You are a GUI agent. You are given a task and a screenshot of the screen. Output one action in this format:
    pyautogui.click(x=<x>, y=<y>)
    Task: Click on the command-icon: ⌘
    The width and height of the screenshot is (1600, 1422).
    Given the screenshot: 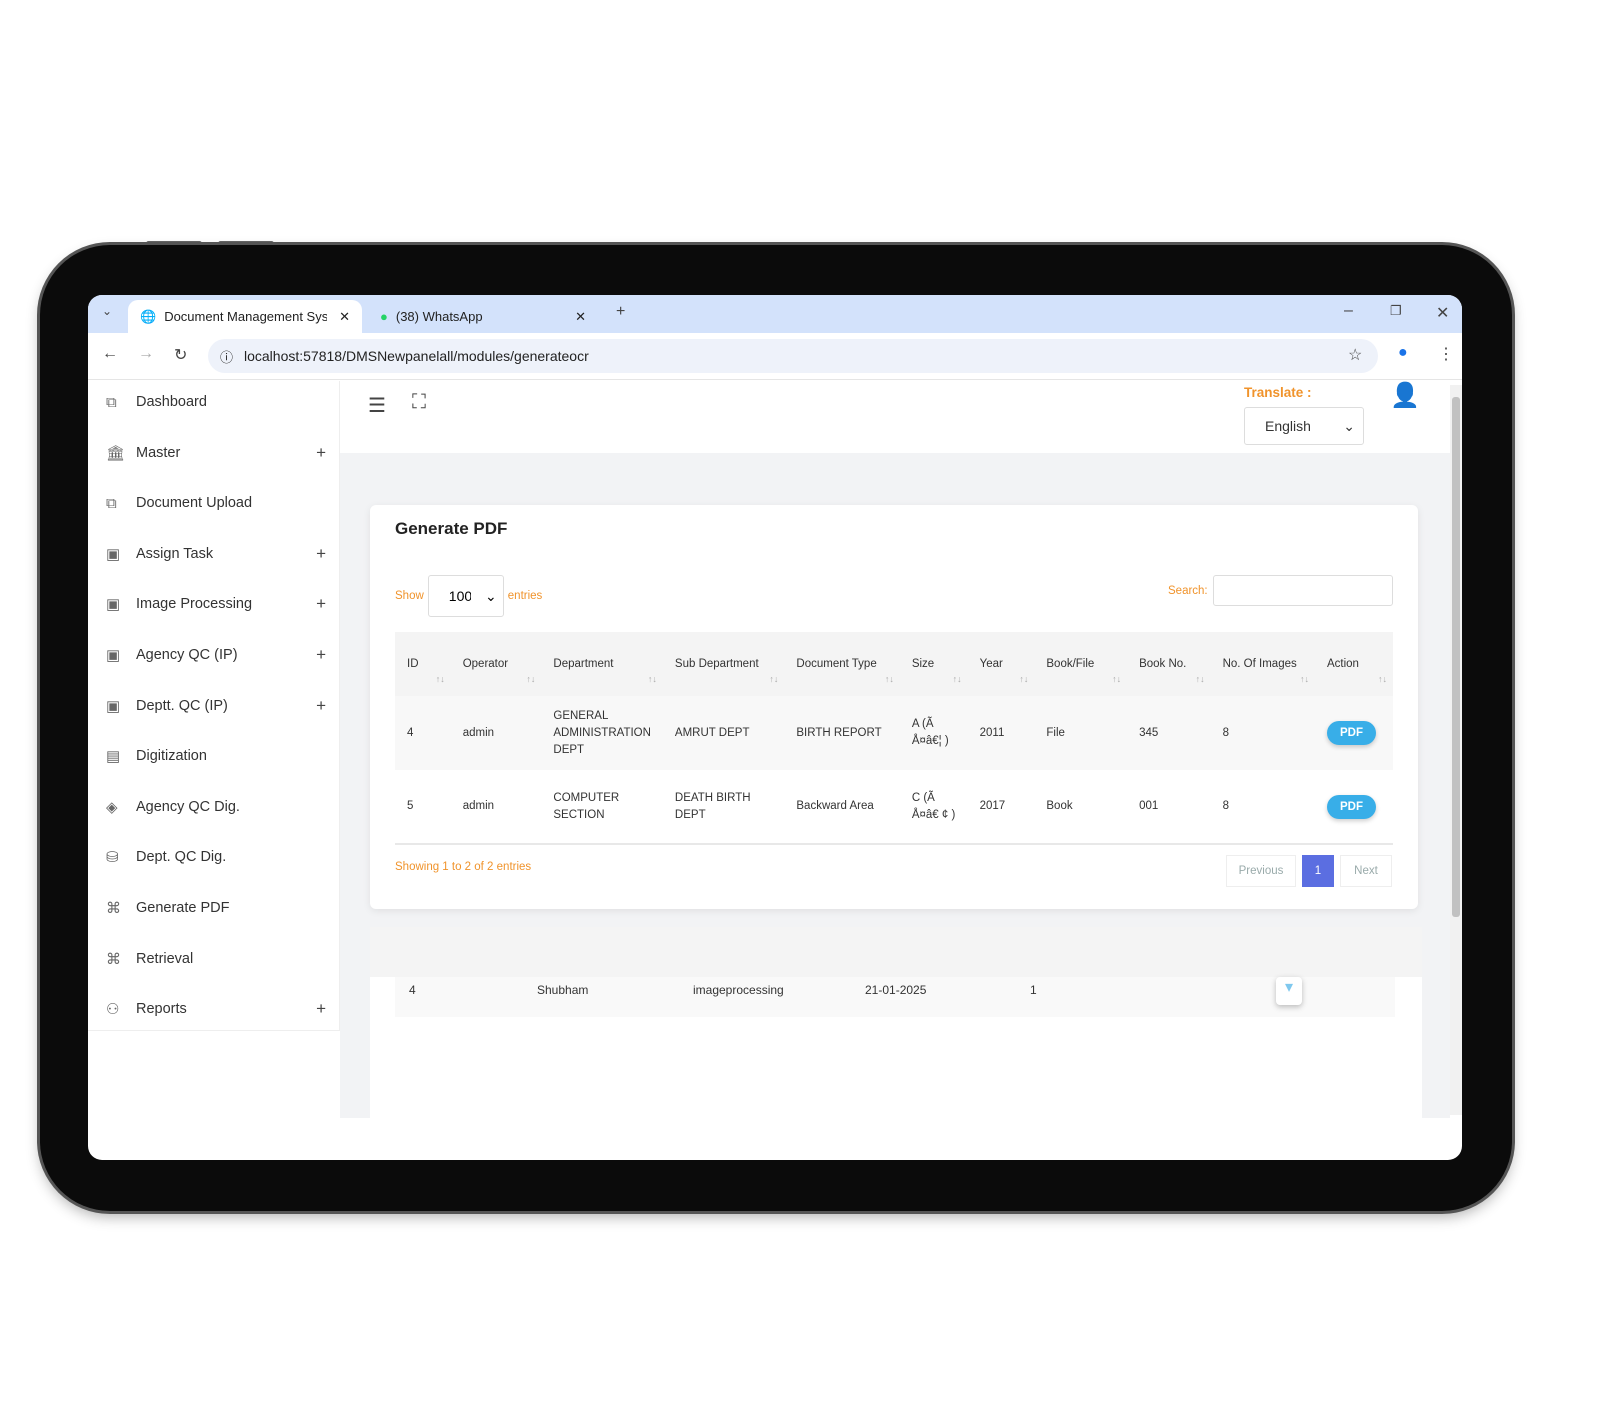 What is the action you would take?
    pyautogui.click(x=113, y=908)
    